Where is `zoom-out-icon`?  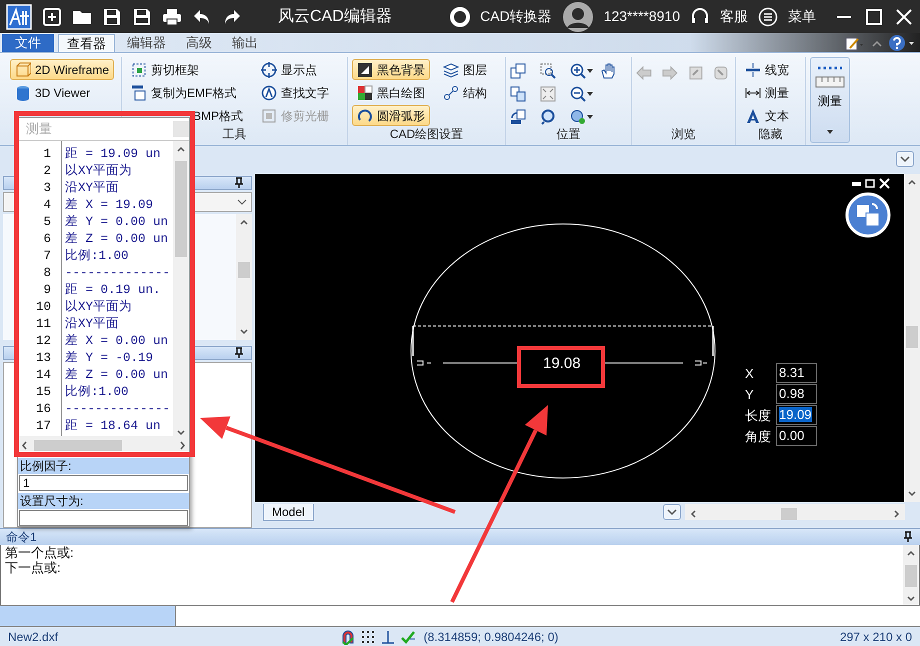 zoom-out-icon is located at coordinates (578, 94).